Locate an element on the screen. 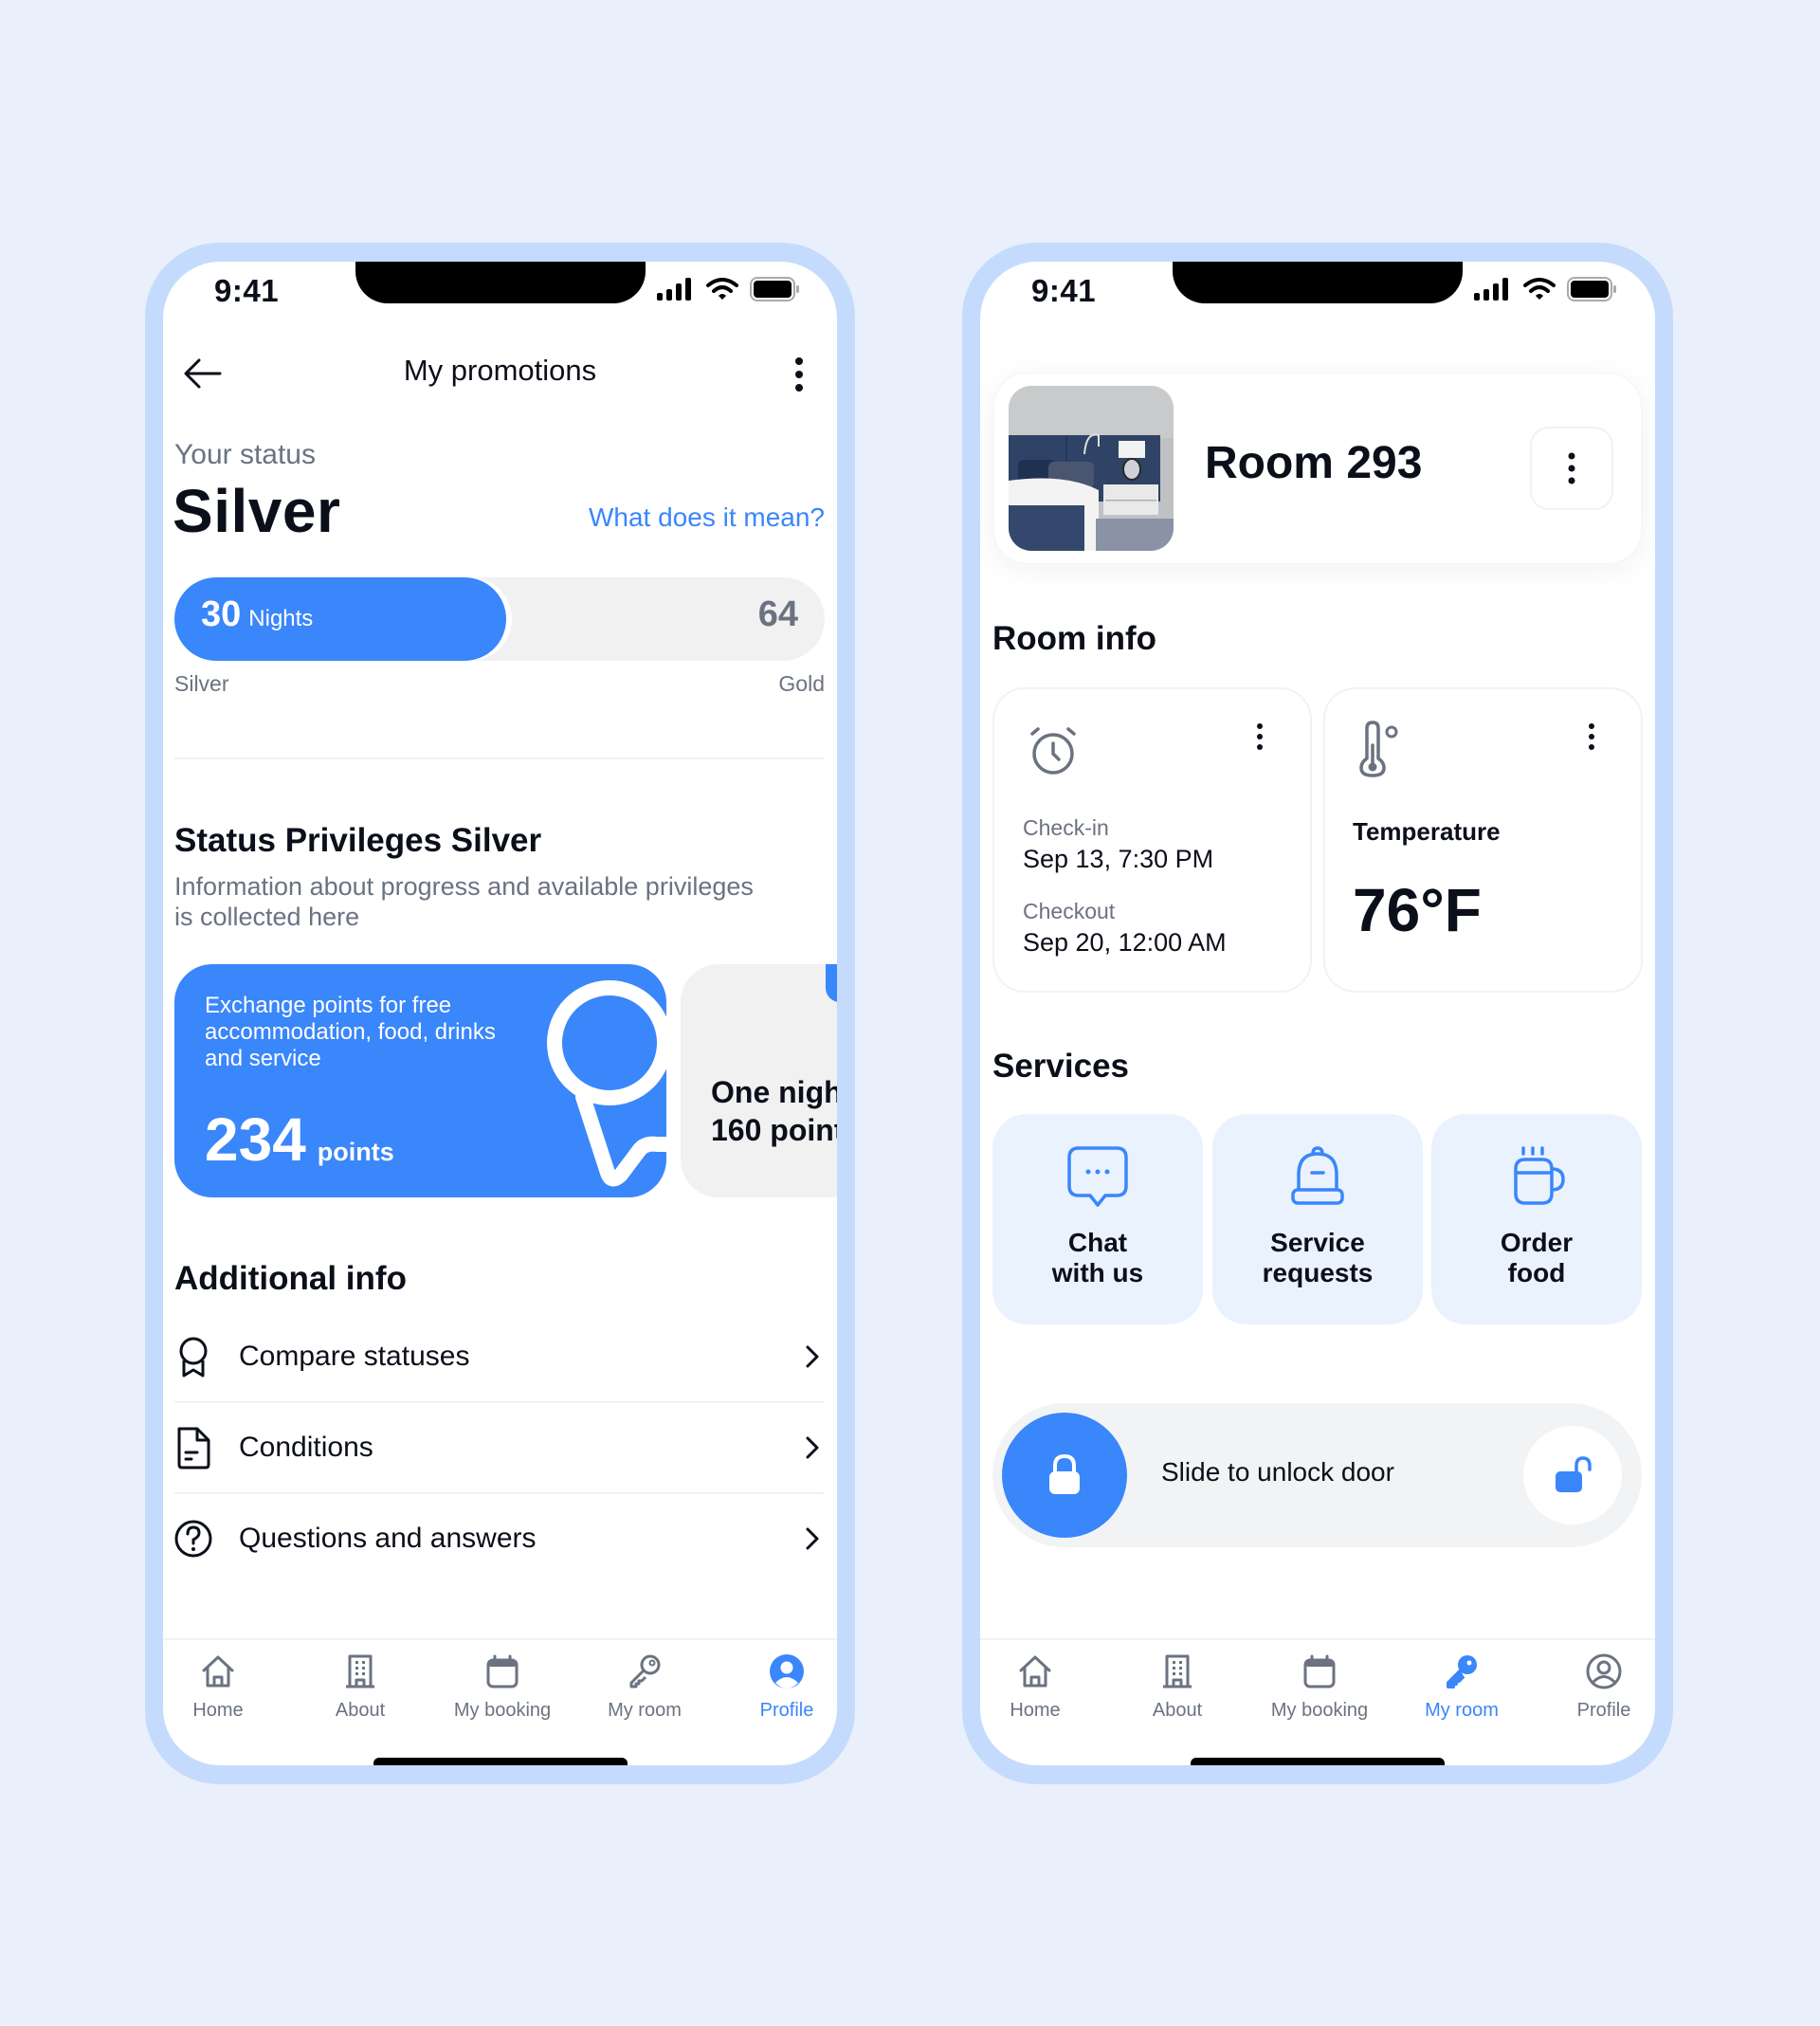 This screenshot has height=2026, width=1820. service-chat-with-us: Chat with us is located at coordinates (1097, 1219).